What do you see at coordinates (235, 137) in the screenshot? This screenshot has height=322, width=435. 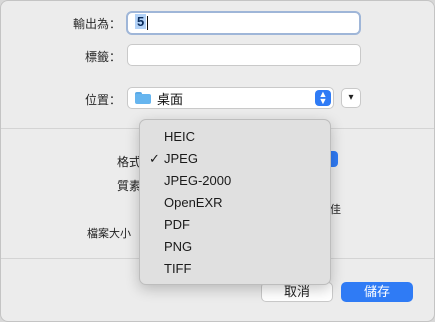 I see `menu-item-heic: HEIC` at bounding box center [235, 137].